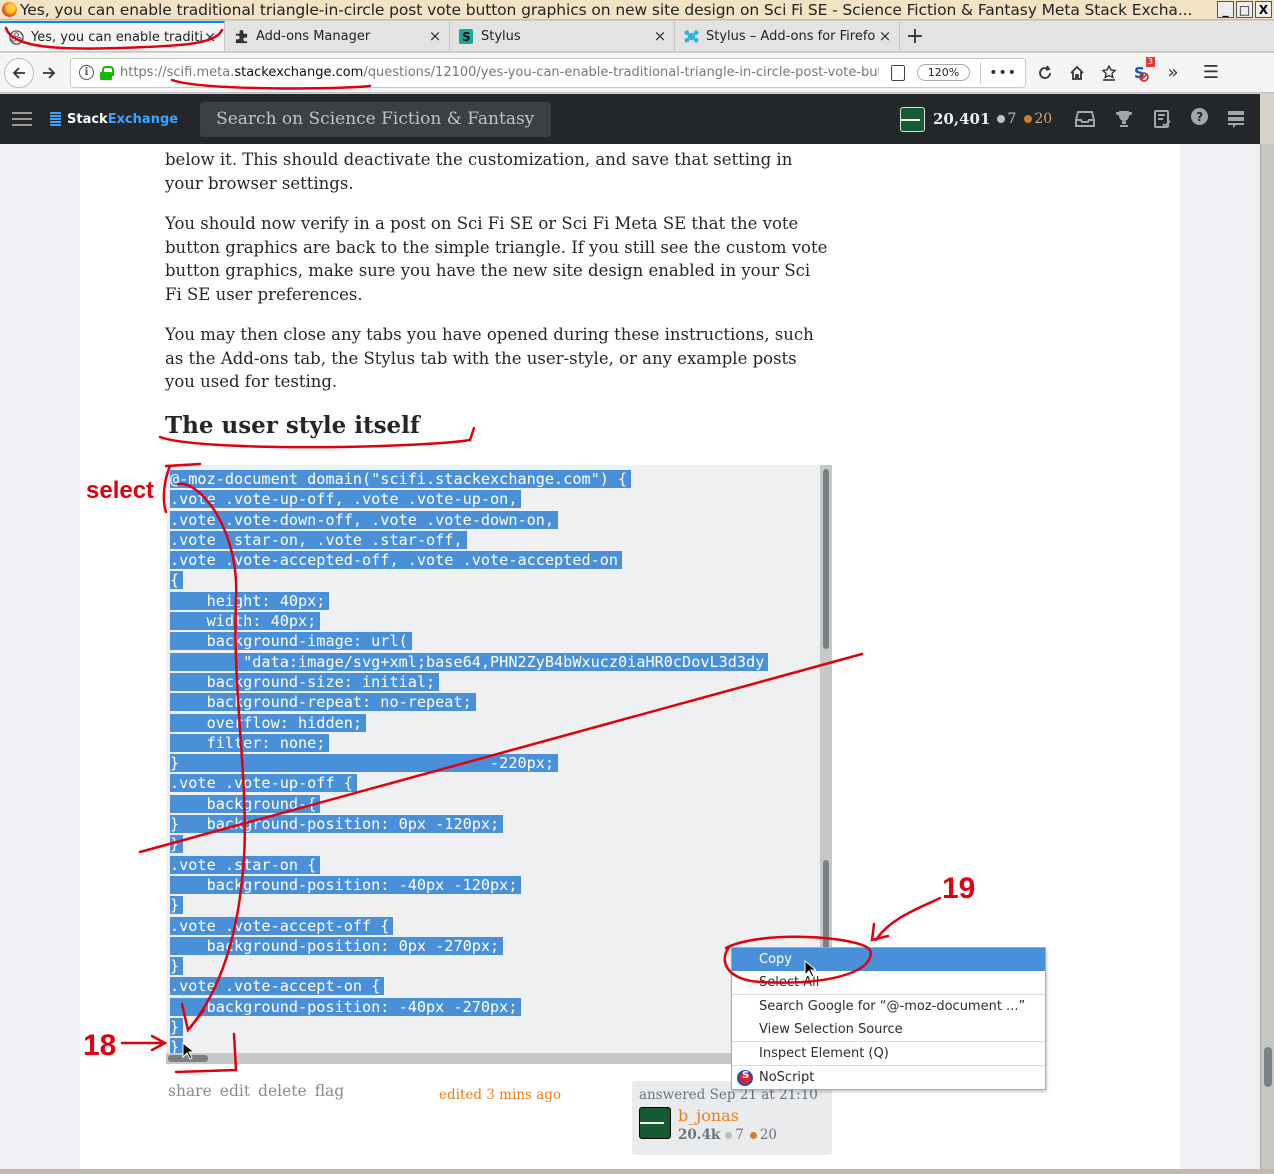 The image size is (1274, 1174). Describe the element at coordinates (888, 1029) in the screenshot. I see `menu-item-view-selection-source: View Selection Source` at that location.